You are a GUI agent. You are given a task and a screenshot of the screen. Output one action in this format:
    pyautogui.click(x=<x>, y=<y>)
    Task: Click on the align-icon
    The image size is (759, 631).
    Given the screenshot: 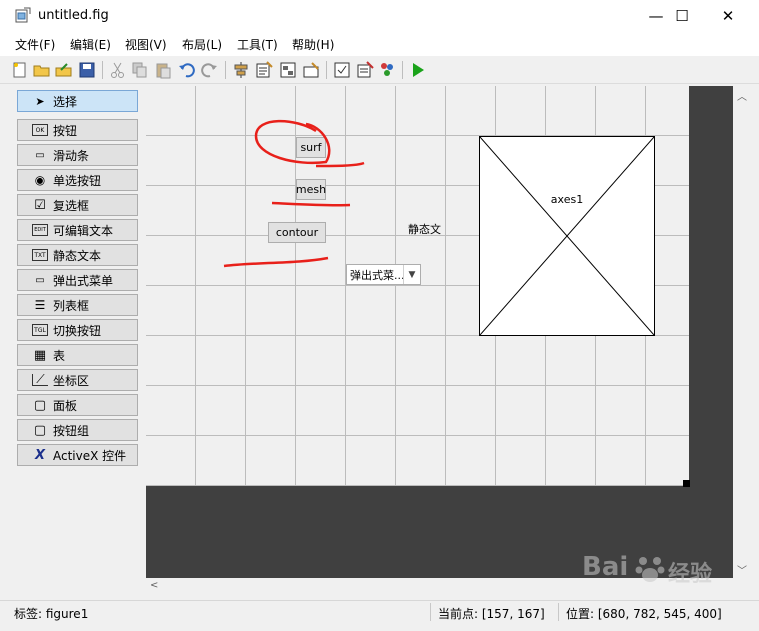 What is the action you would take?
    pyautogui.click(x=241, y=70)
    